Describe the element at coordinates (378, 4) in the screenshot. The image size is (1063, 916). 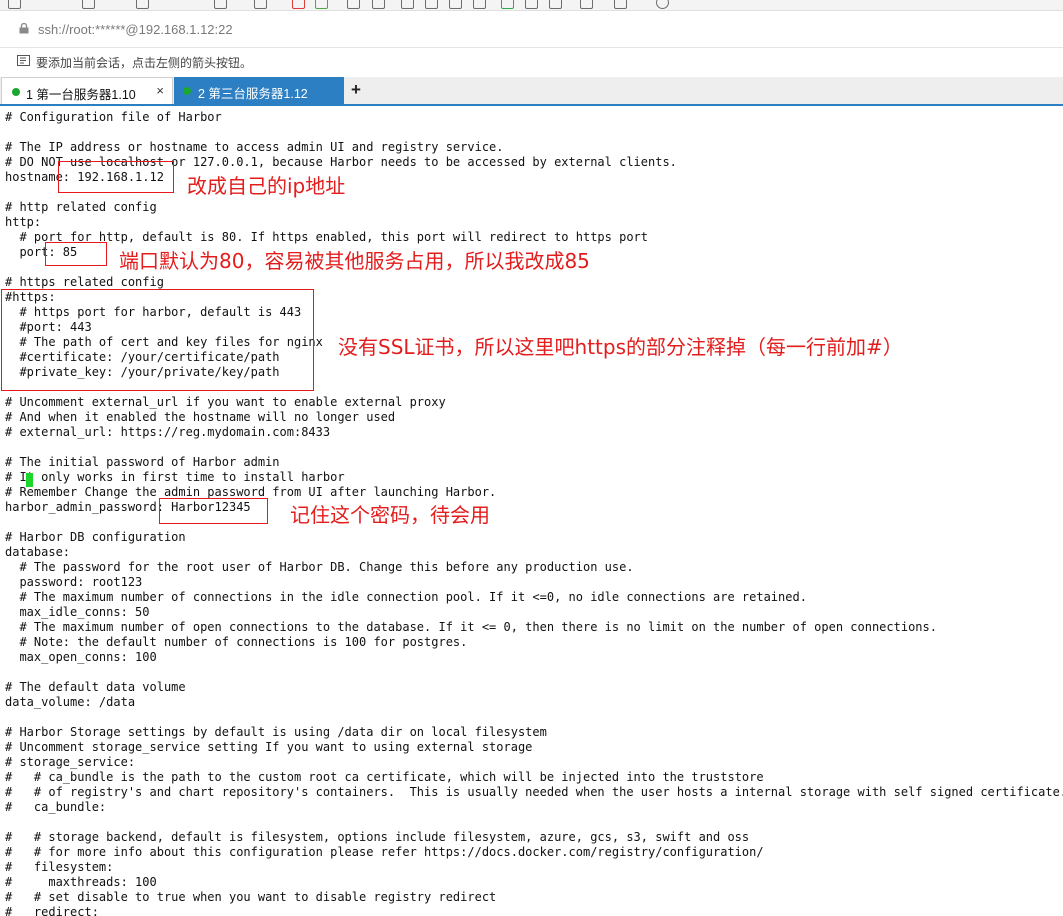
I see `toolbar-lock-icon` at that location.